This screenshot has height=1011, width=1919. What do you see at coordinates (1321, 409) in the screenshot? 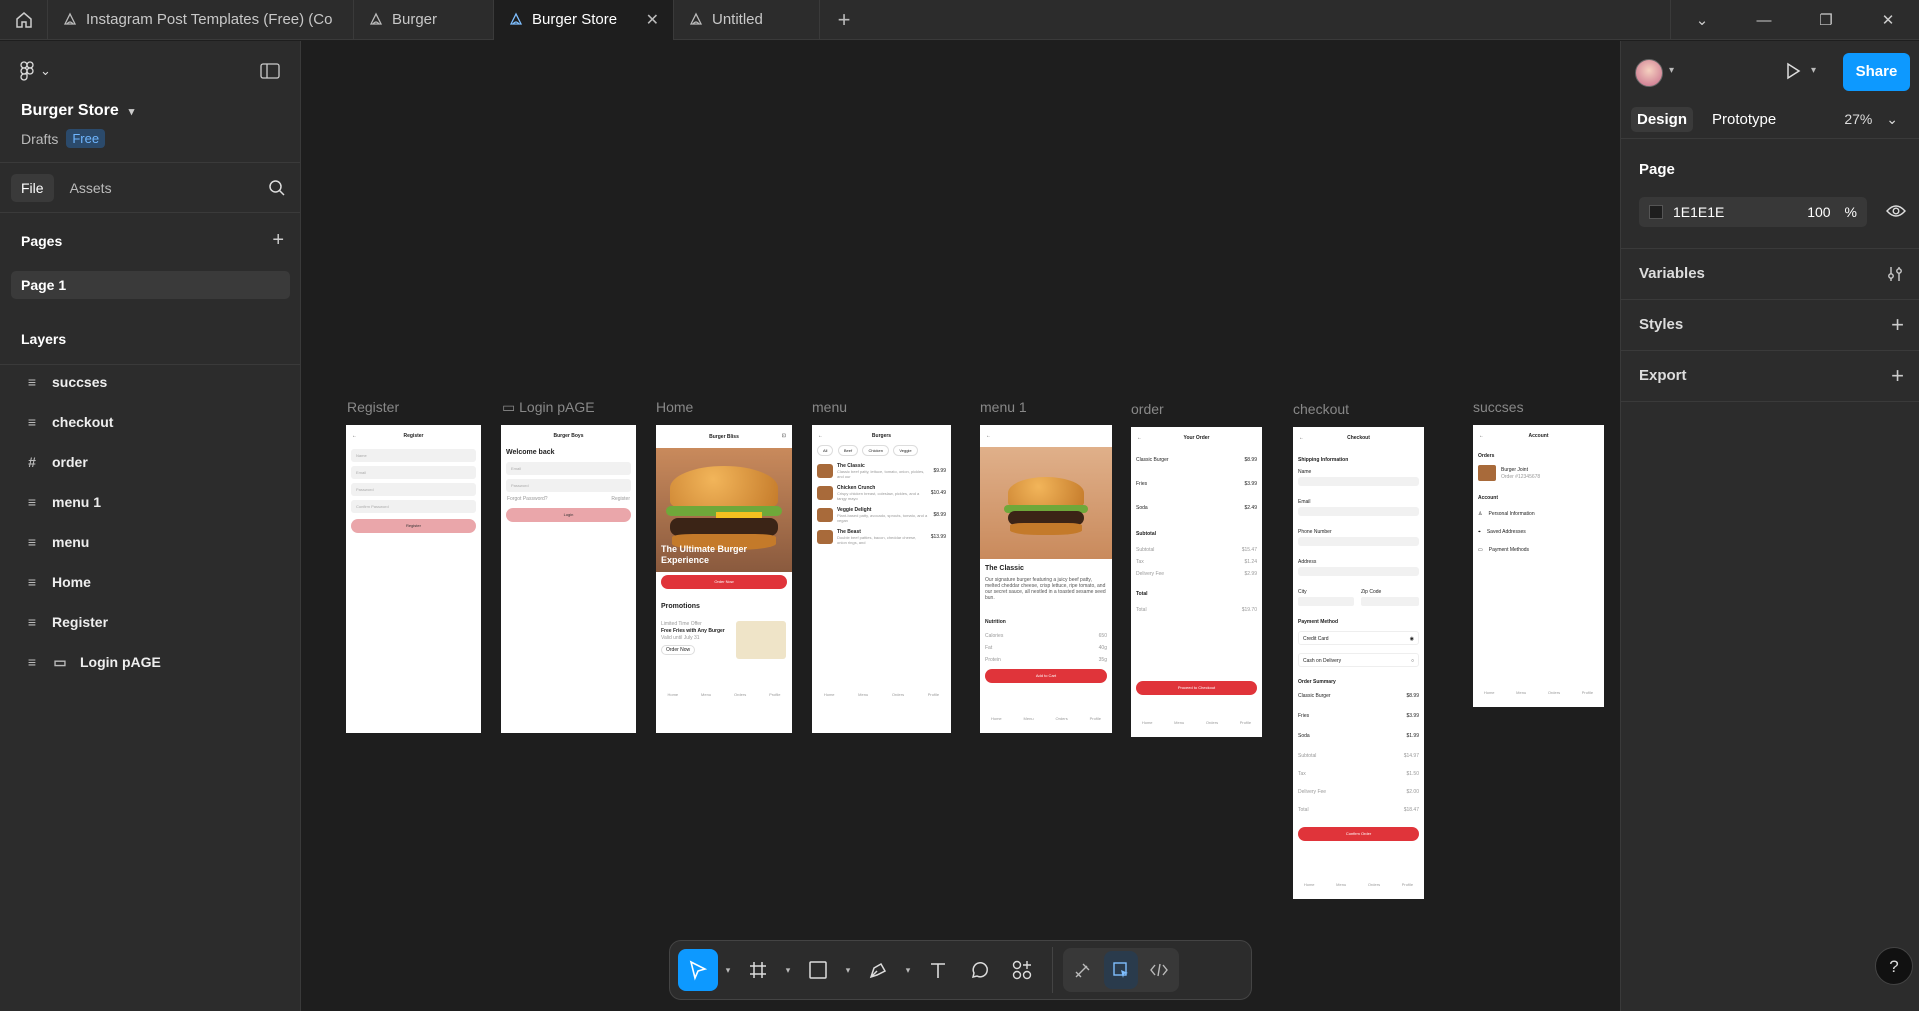
I see `frame-label-checkout: checkout` at bounding box center [1321, 409].